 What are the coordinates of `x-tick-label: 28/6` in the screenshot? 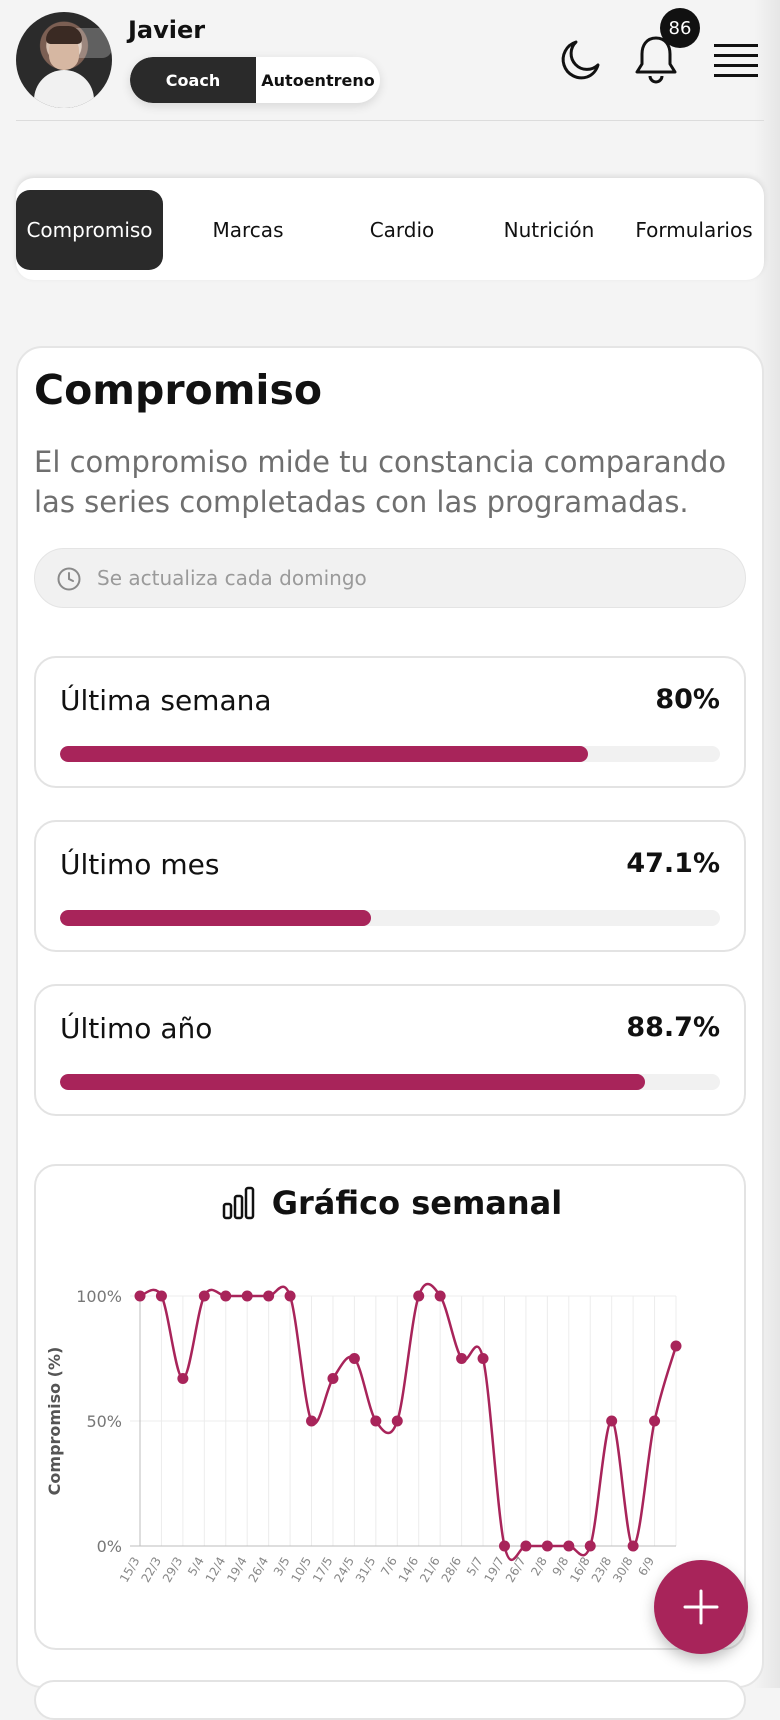 It's located at (452, 1570).